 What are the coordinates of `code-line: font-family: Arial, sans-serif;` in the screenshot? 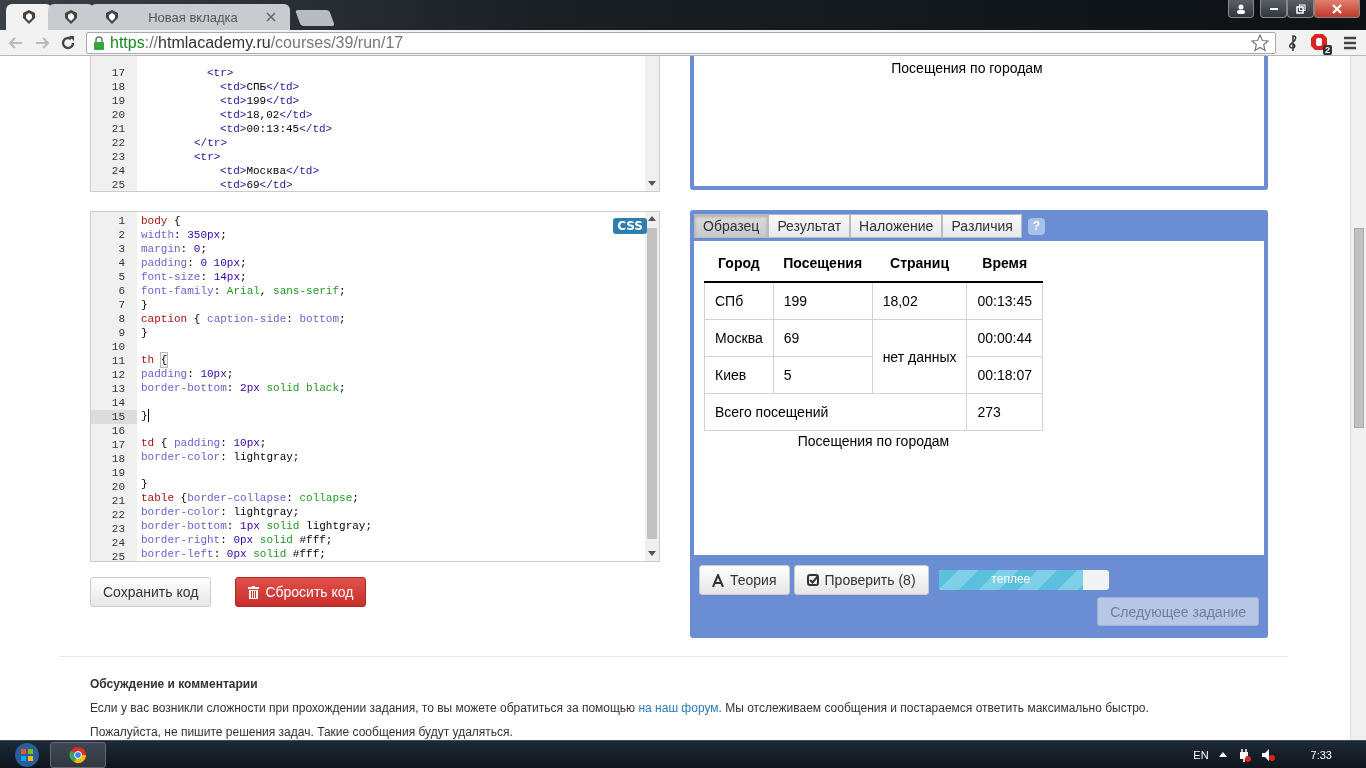 It's located at (243, 291).